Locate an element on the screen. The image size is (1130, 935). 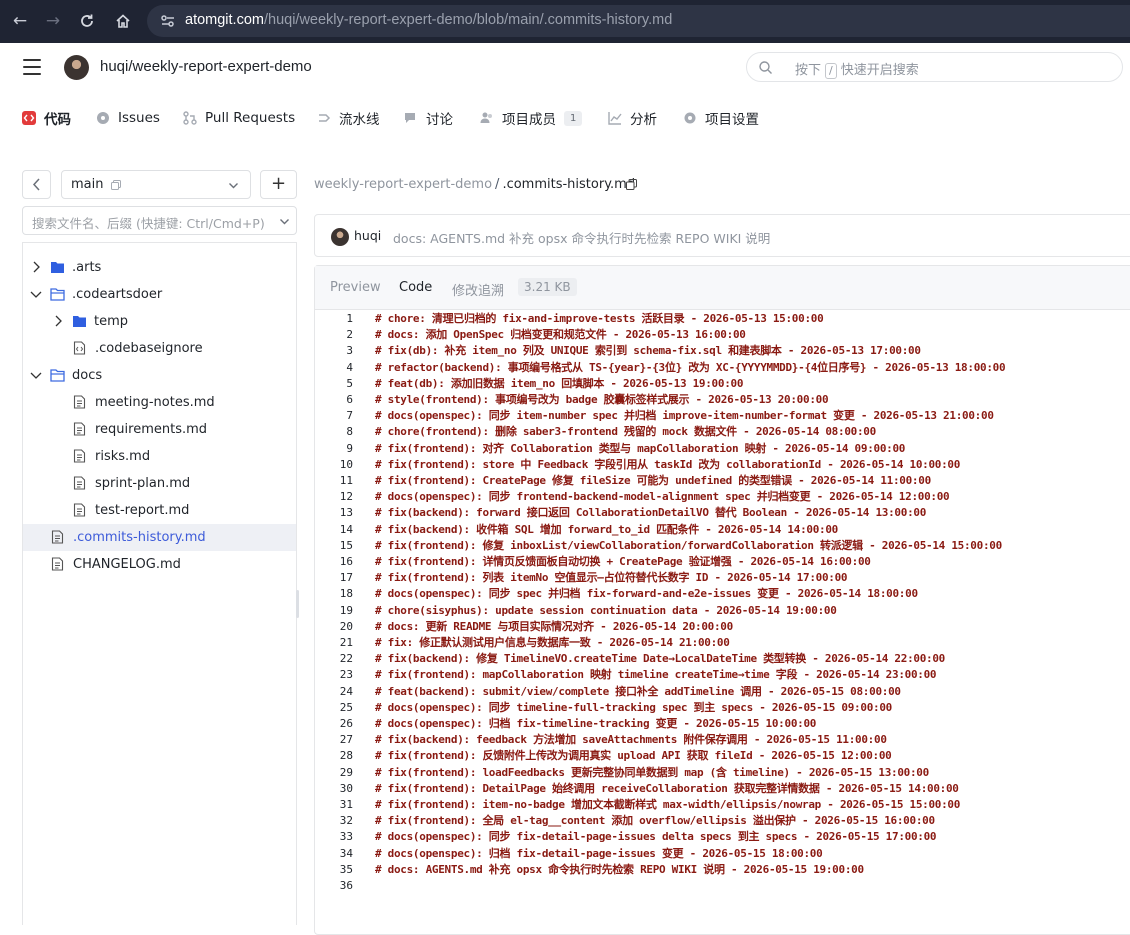
folder-icon is located at coordinates (79, 321).